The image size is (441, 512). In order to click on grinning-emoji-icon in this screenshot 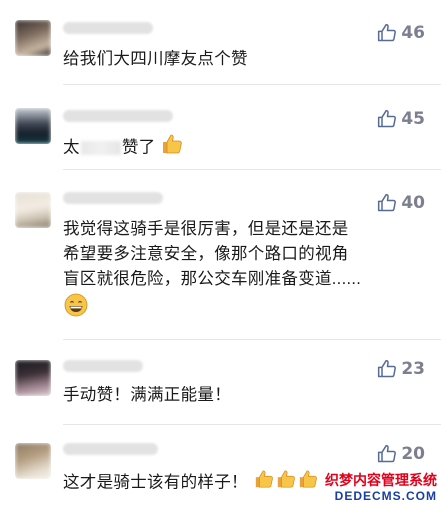, I will do `click(76, 309)`.